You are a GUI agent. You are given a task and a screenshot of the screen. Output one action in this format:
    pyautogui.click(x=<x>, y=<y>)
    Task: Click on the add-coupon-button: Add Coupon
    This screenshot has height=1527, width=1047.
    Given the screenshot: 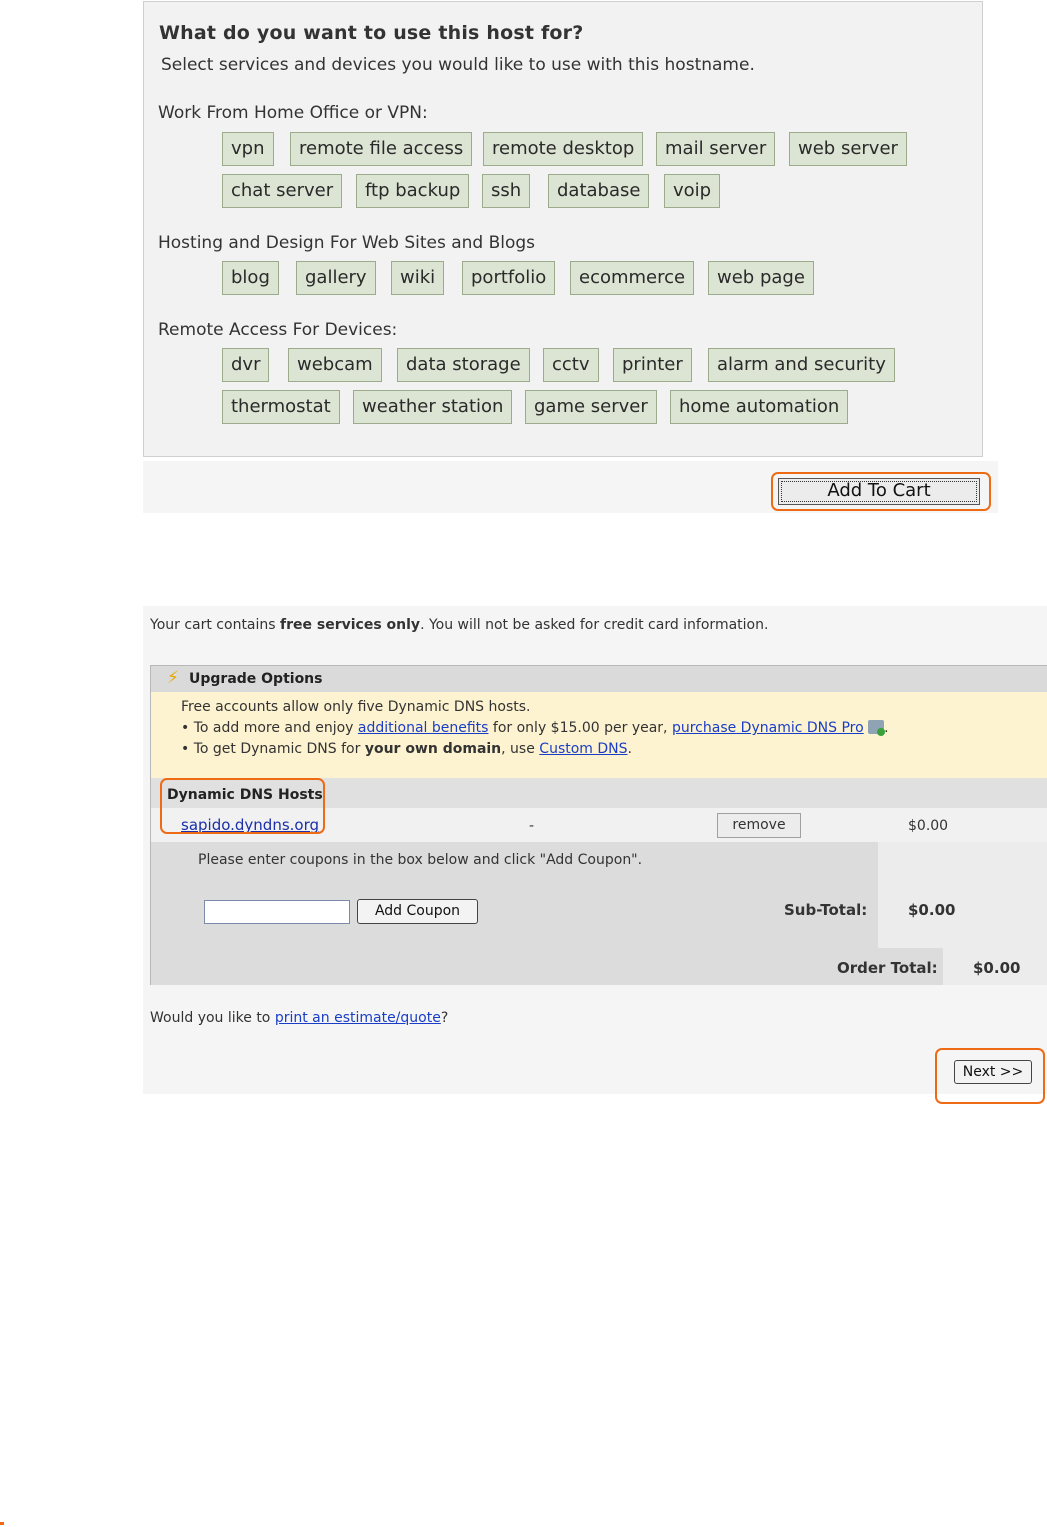 What is the action you would take?
    pyautogui.click(x=417, y=911)
    